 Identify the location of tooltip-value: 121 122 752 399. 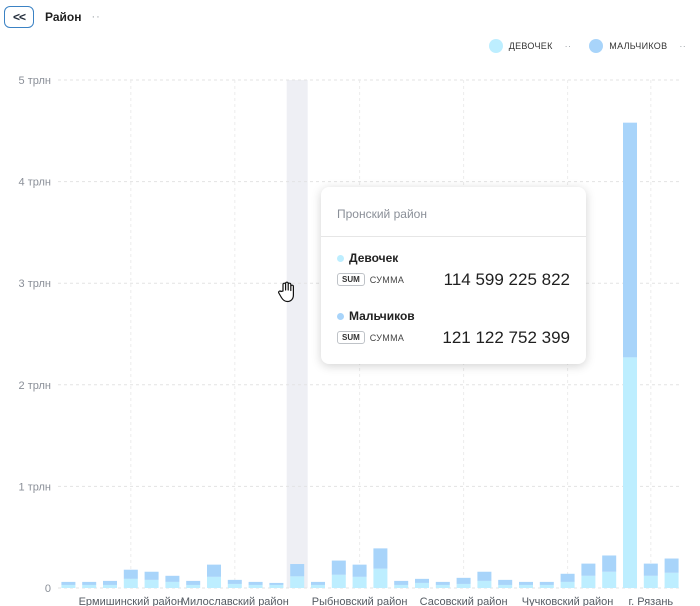
(506, 337).